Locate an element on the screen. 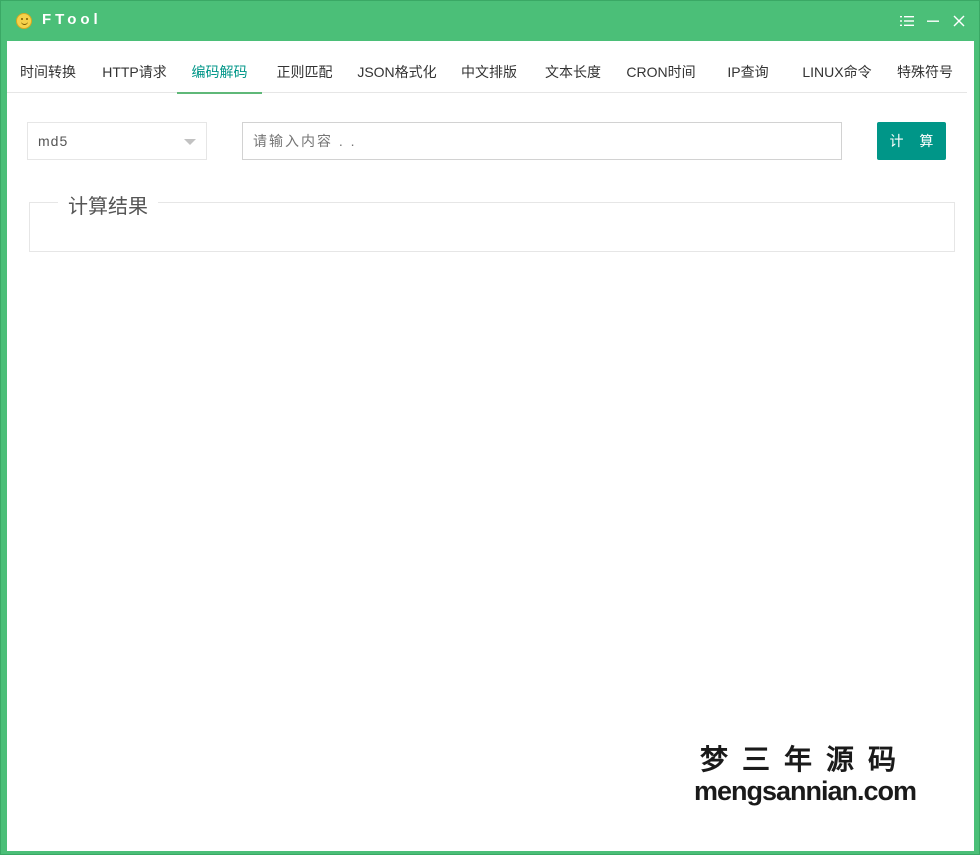 Image resolution: width=980 pixels, height=855 pixels. window-controls is located at coordinates (933, 21).